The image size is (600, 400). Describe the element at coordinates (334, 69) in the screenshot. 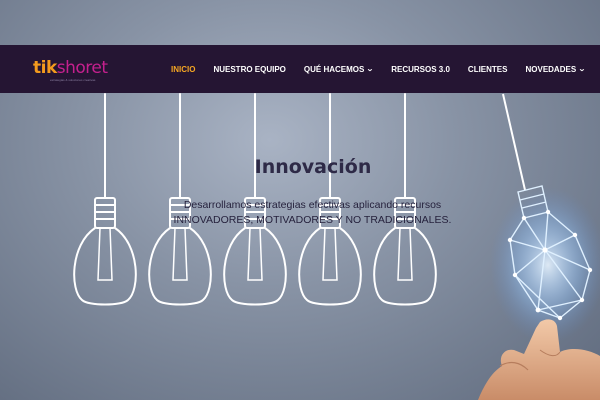

I see `nav-item-label: QUÉ HACEMOS` at that location.